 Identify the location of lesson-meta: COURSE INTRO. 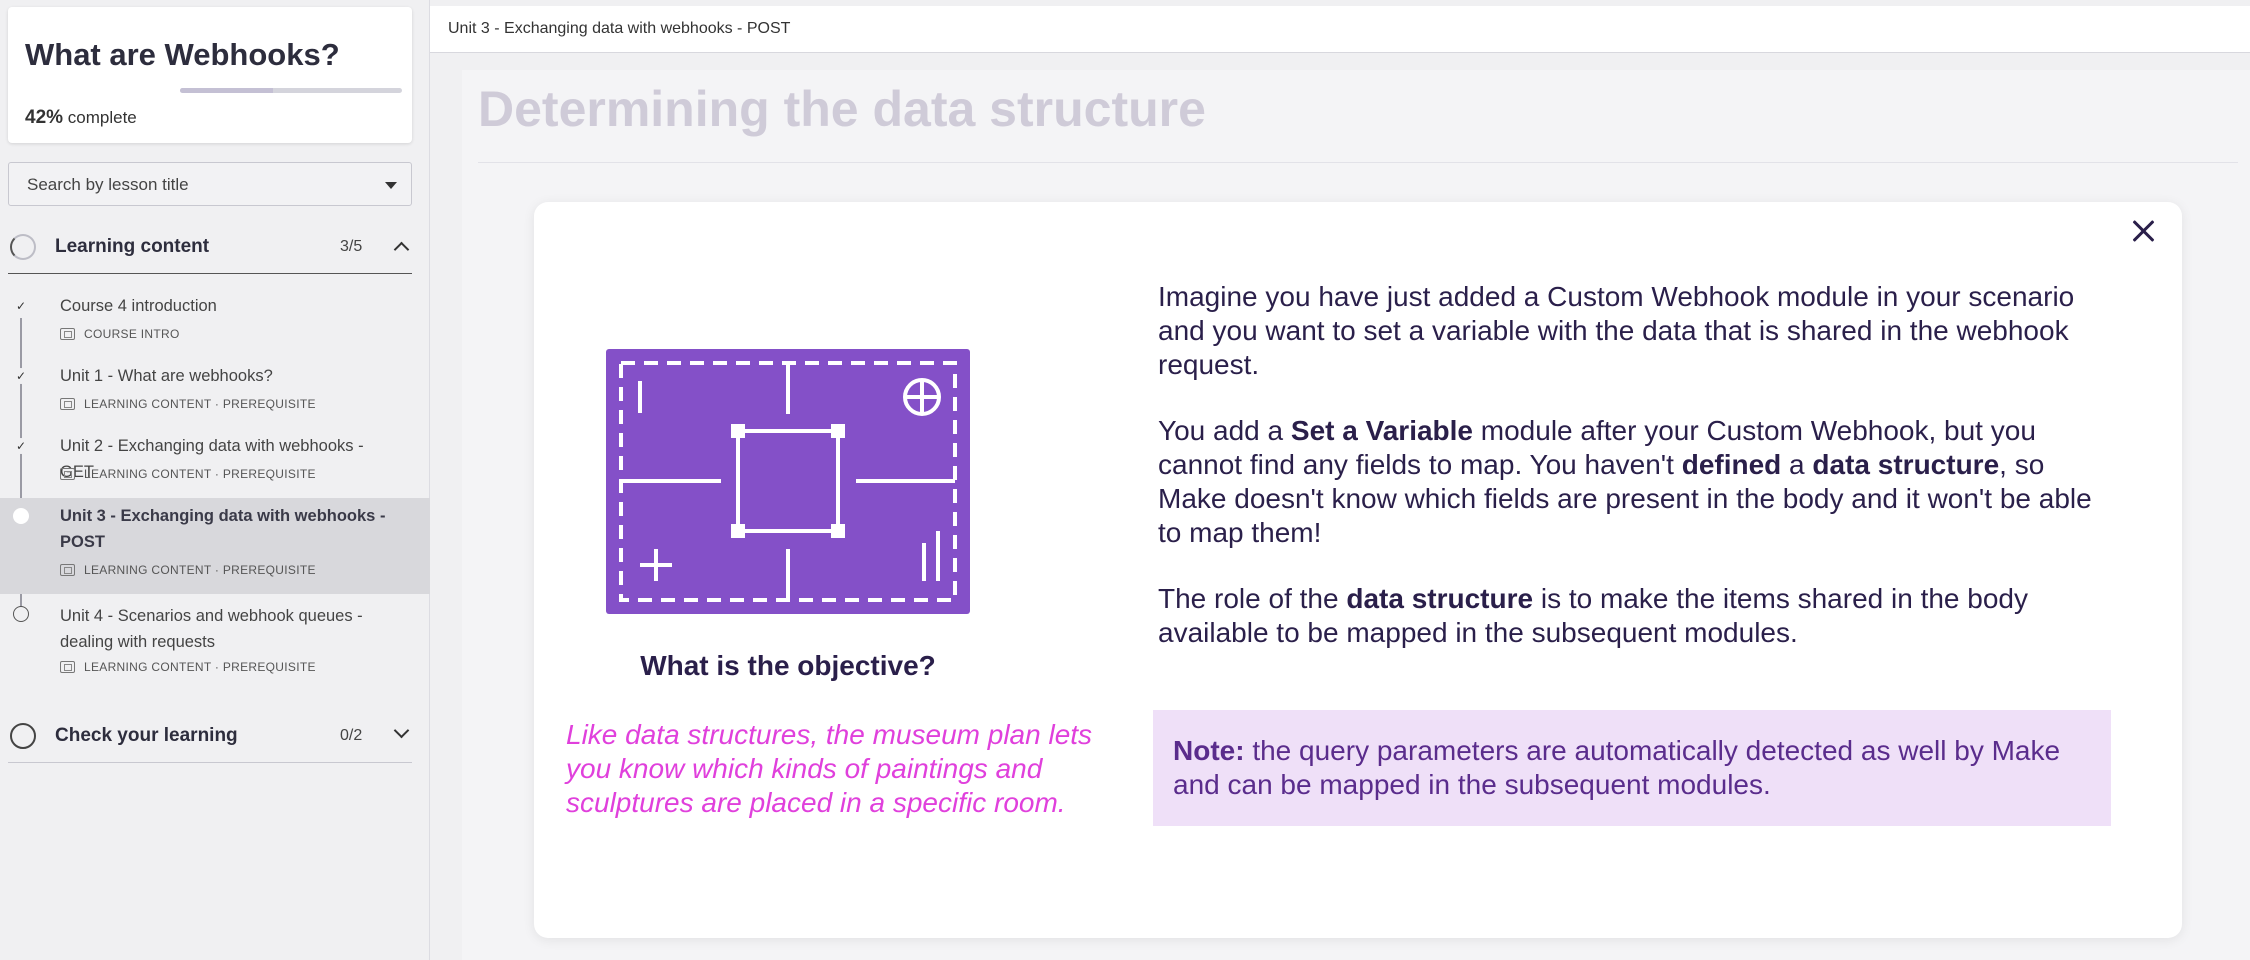
(120, 334).